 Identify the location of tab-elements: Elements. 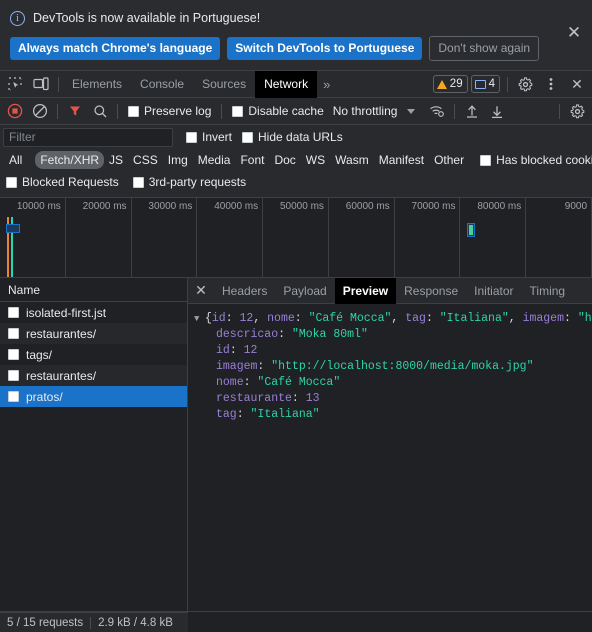
(97, 84).